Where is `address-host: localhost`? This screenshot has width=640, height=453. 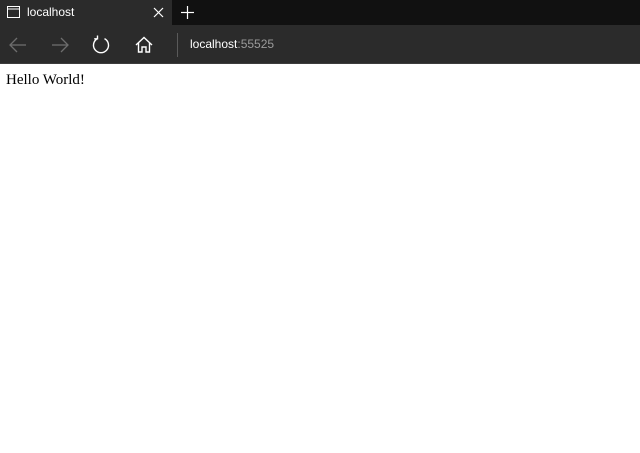 address-host: localhost is located at coordinates (214, 44).